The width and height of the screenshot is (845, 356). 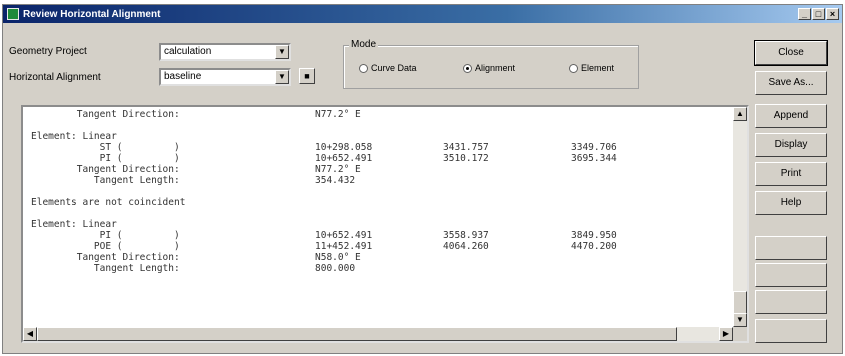 What do you see at coordinates (344, 246) in the screenshot?
I see `report-line-value: 11+452.491` at bounding box center [344, 246].